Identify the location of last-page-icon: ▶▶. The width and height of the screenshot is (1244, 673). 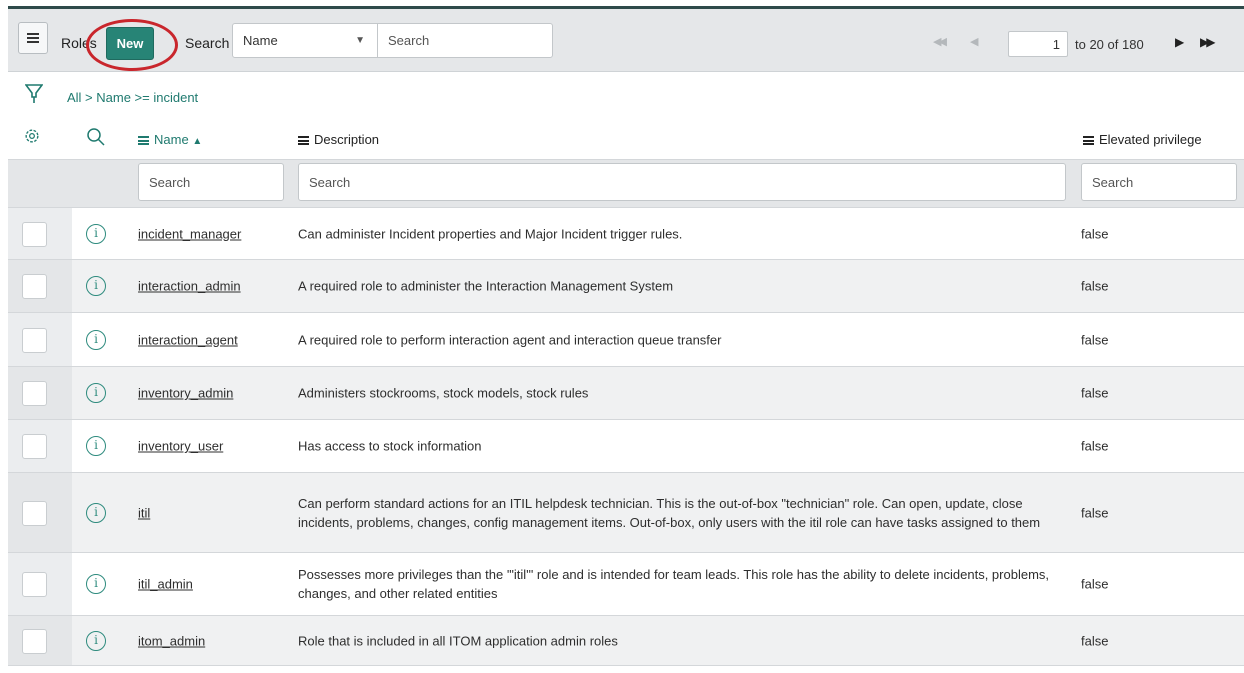
(1208, 42).